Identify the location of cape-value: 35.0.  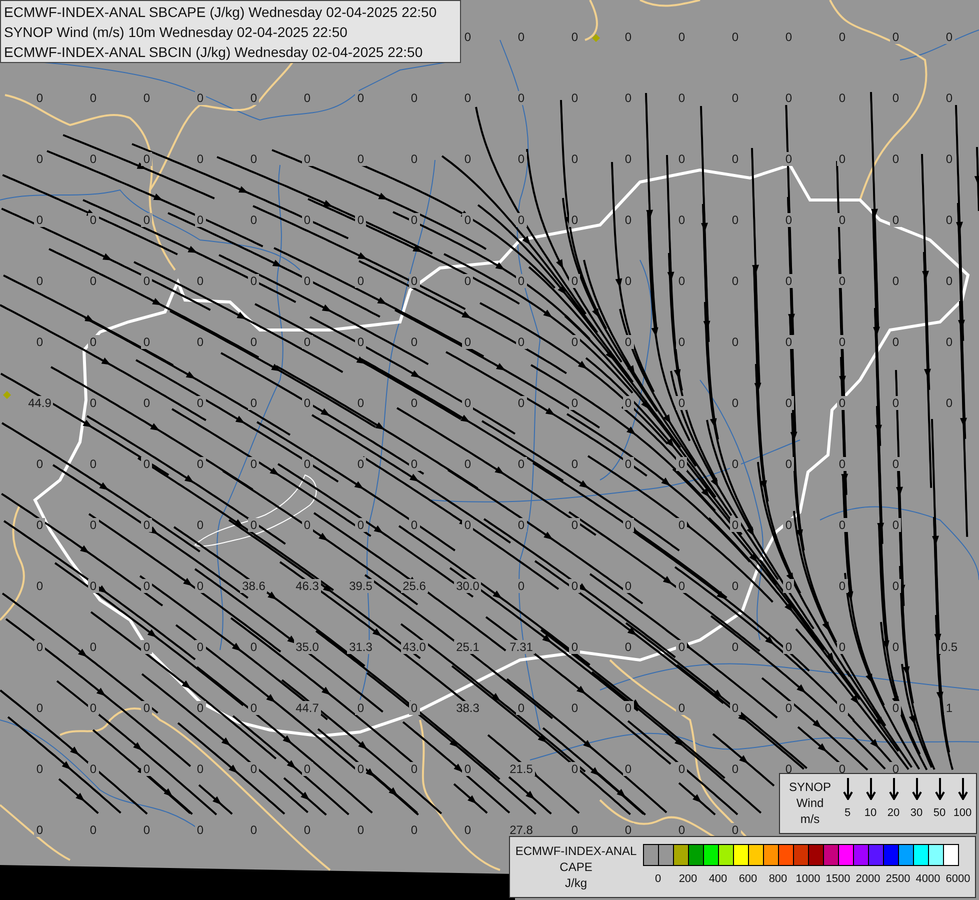
(307, 647).